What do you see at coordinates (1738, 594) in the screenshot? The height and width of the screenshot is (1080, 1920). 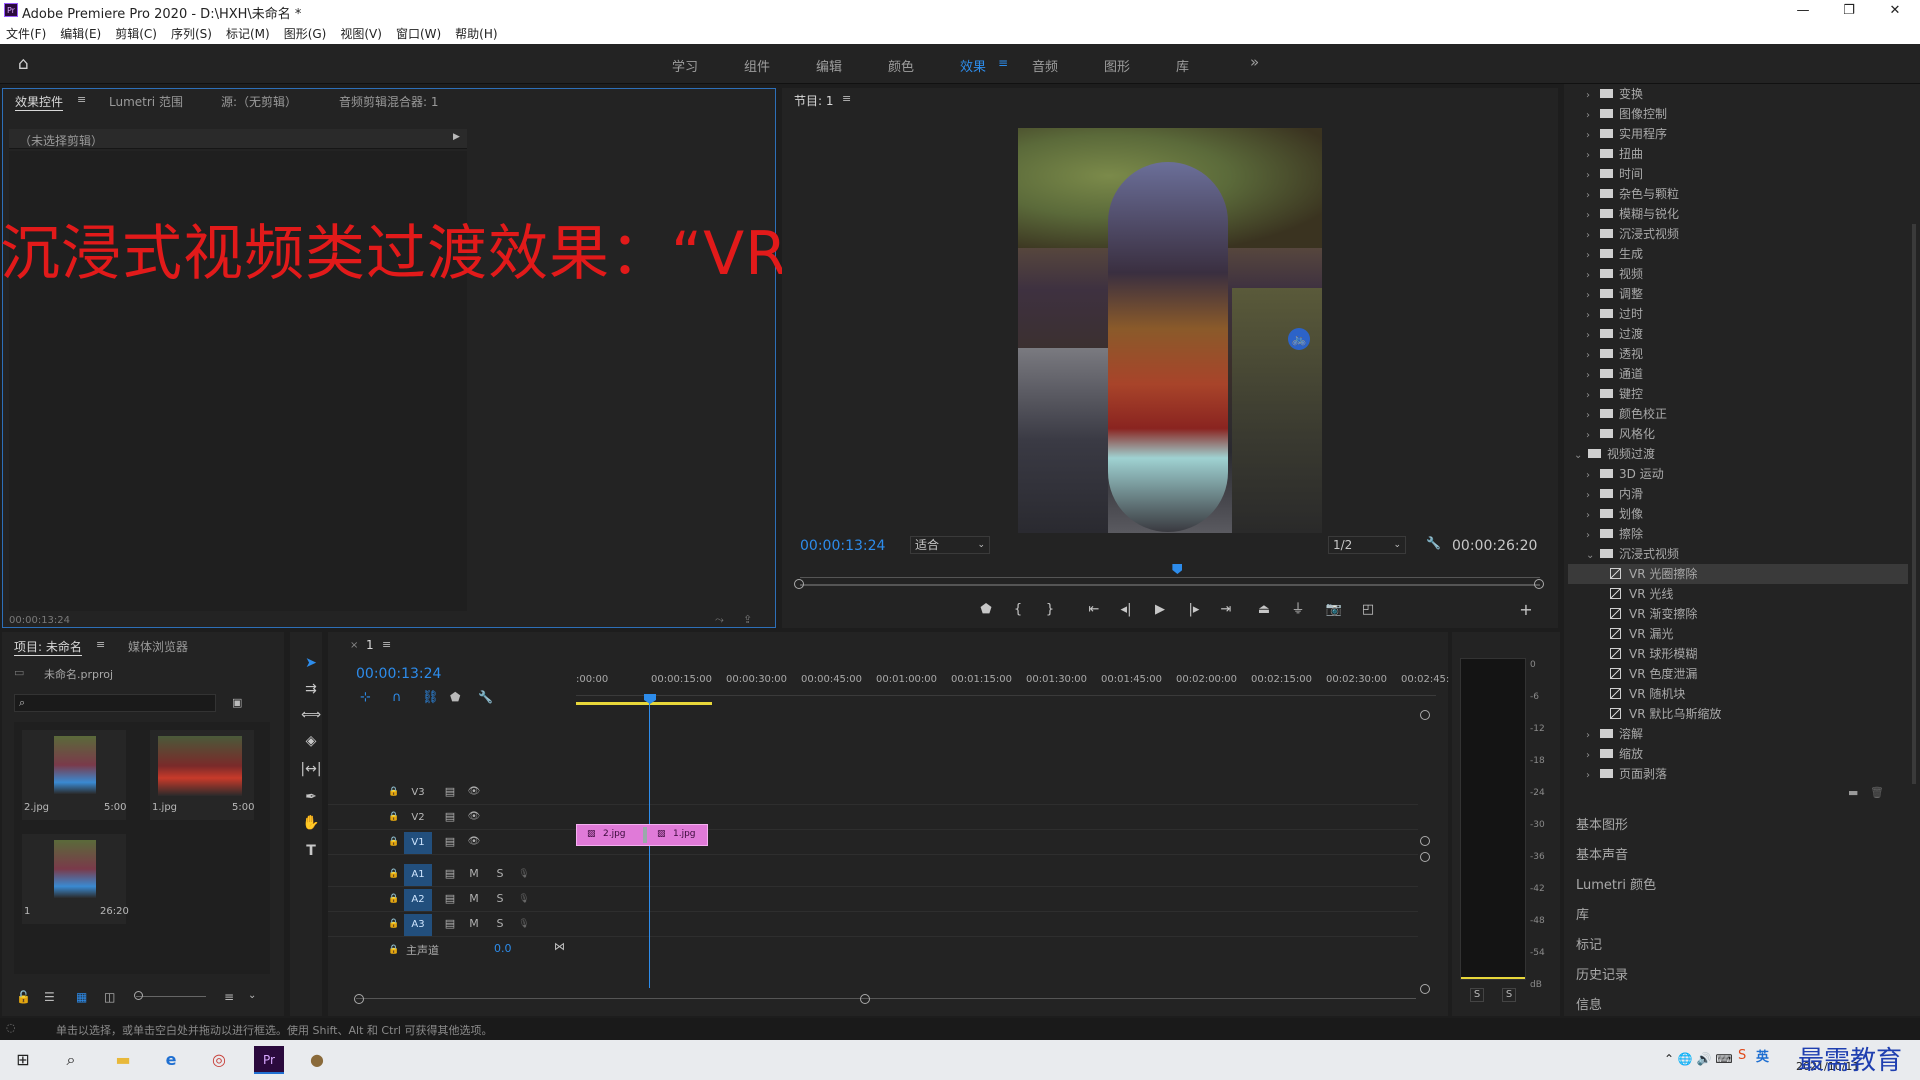 I see `effect-item: VR 光线` at bounding box center [1738, 594].